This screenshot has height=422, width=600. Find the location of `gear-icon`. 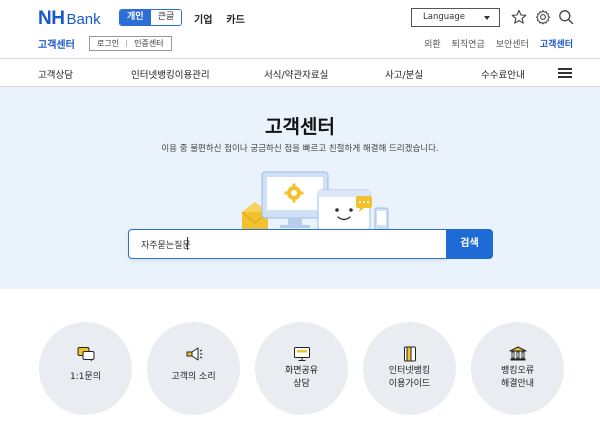

gear-icon is located at coordinates (543, 17).